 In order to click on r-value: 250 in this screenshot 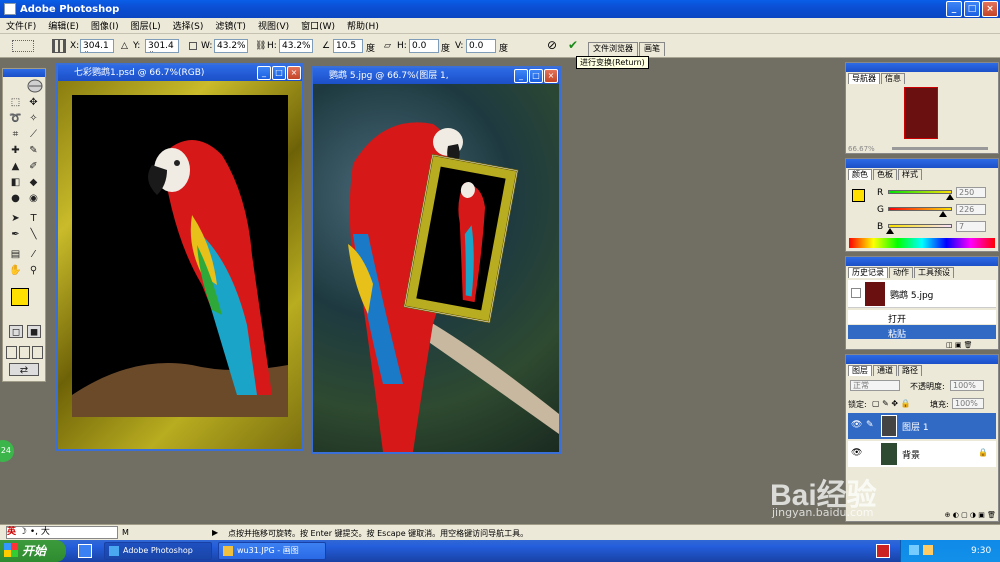, I will do `click(971, 192)`.